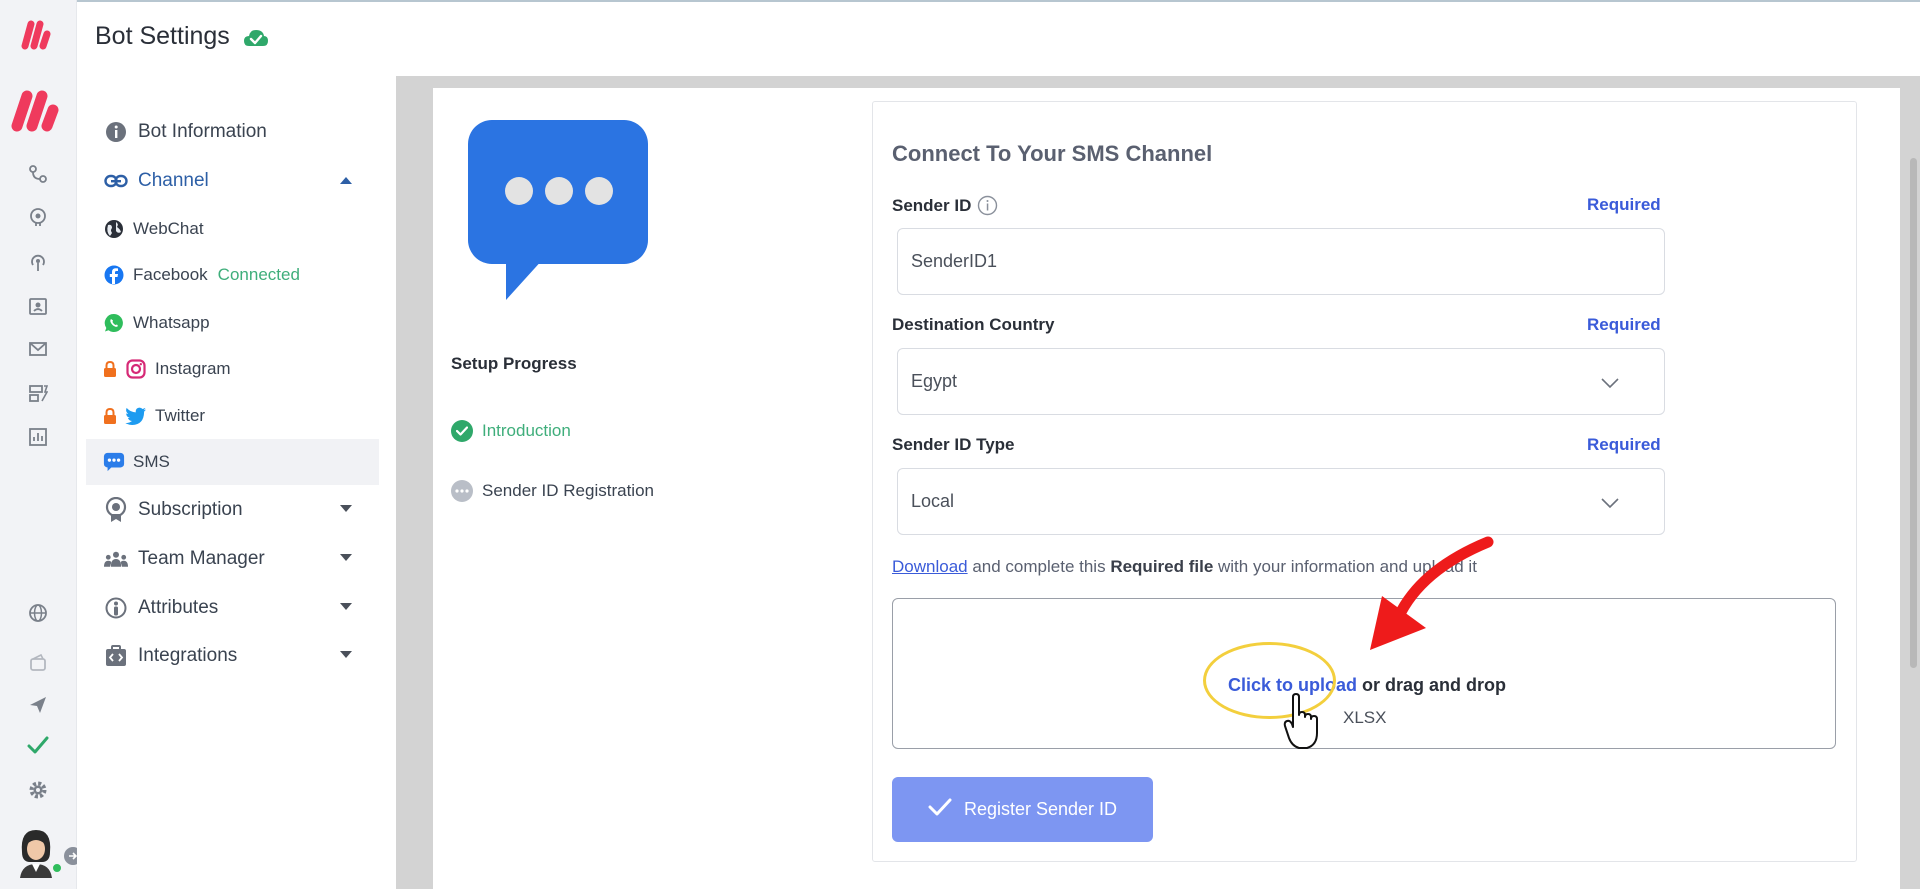 The image size is (1920, 889). What do you see at coordinates (1040, 809) in the screenshot?
I see `button-label: Register Sender ID` at bounding box center [1040, 809].